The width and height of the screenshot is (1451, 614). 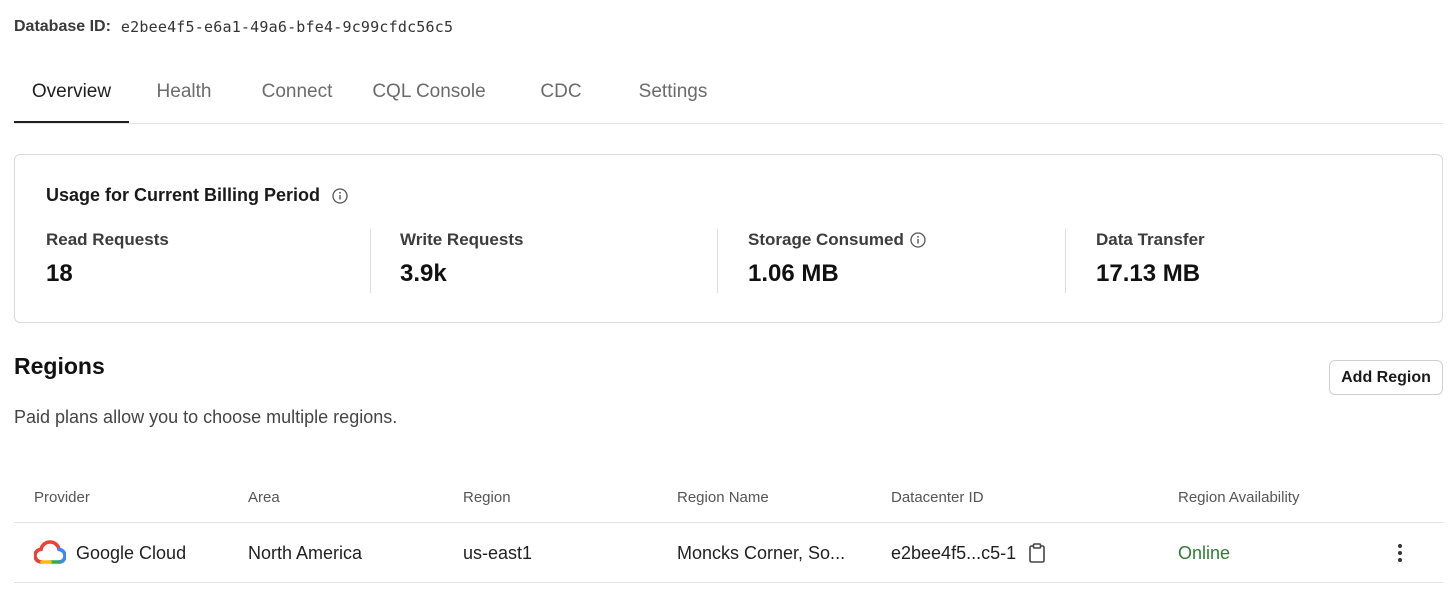 What do you see at coordinates (793, 273) in the screenshot?
I see `metric-value: 1.06 MB` at bounding box center [793, 273].